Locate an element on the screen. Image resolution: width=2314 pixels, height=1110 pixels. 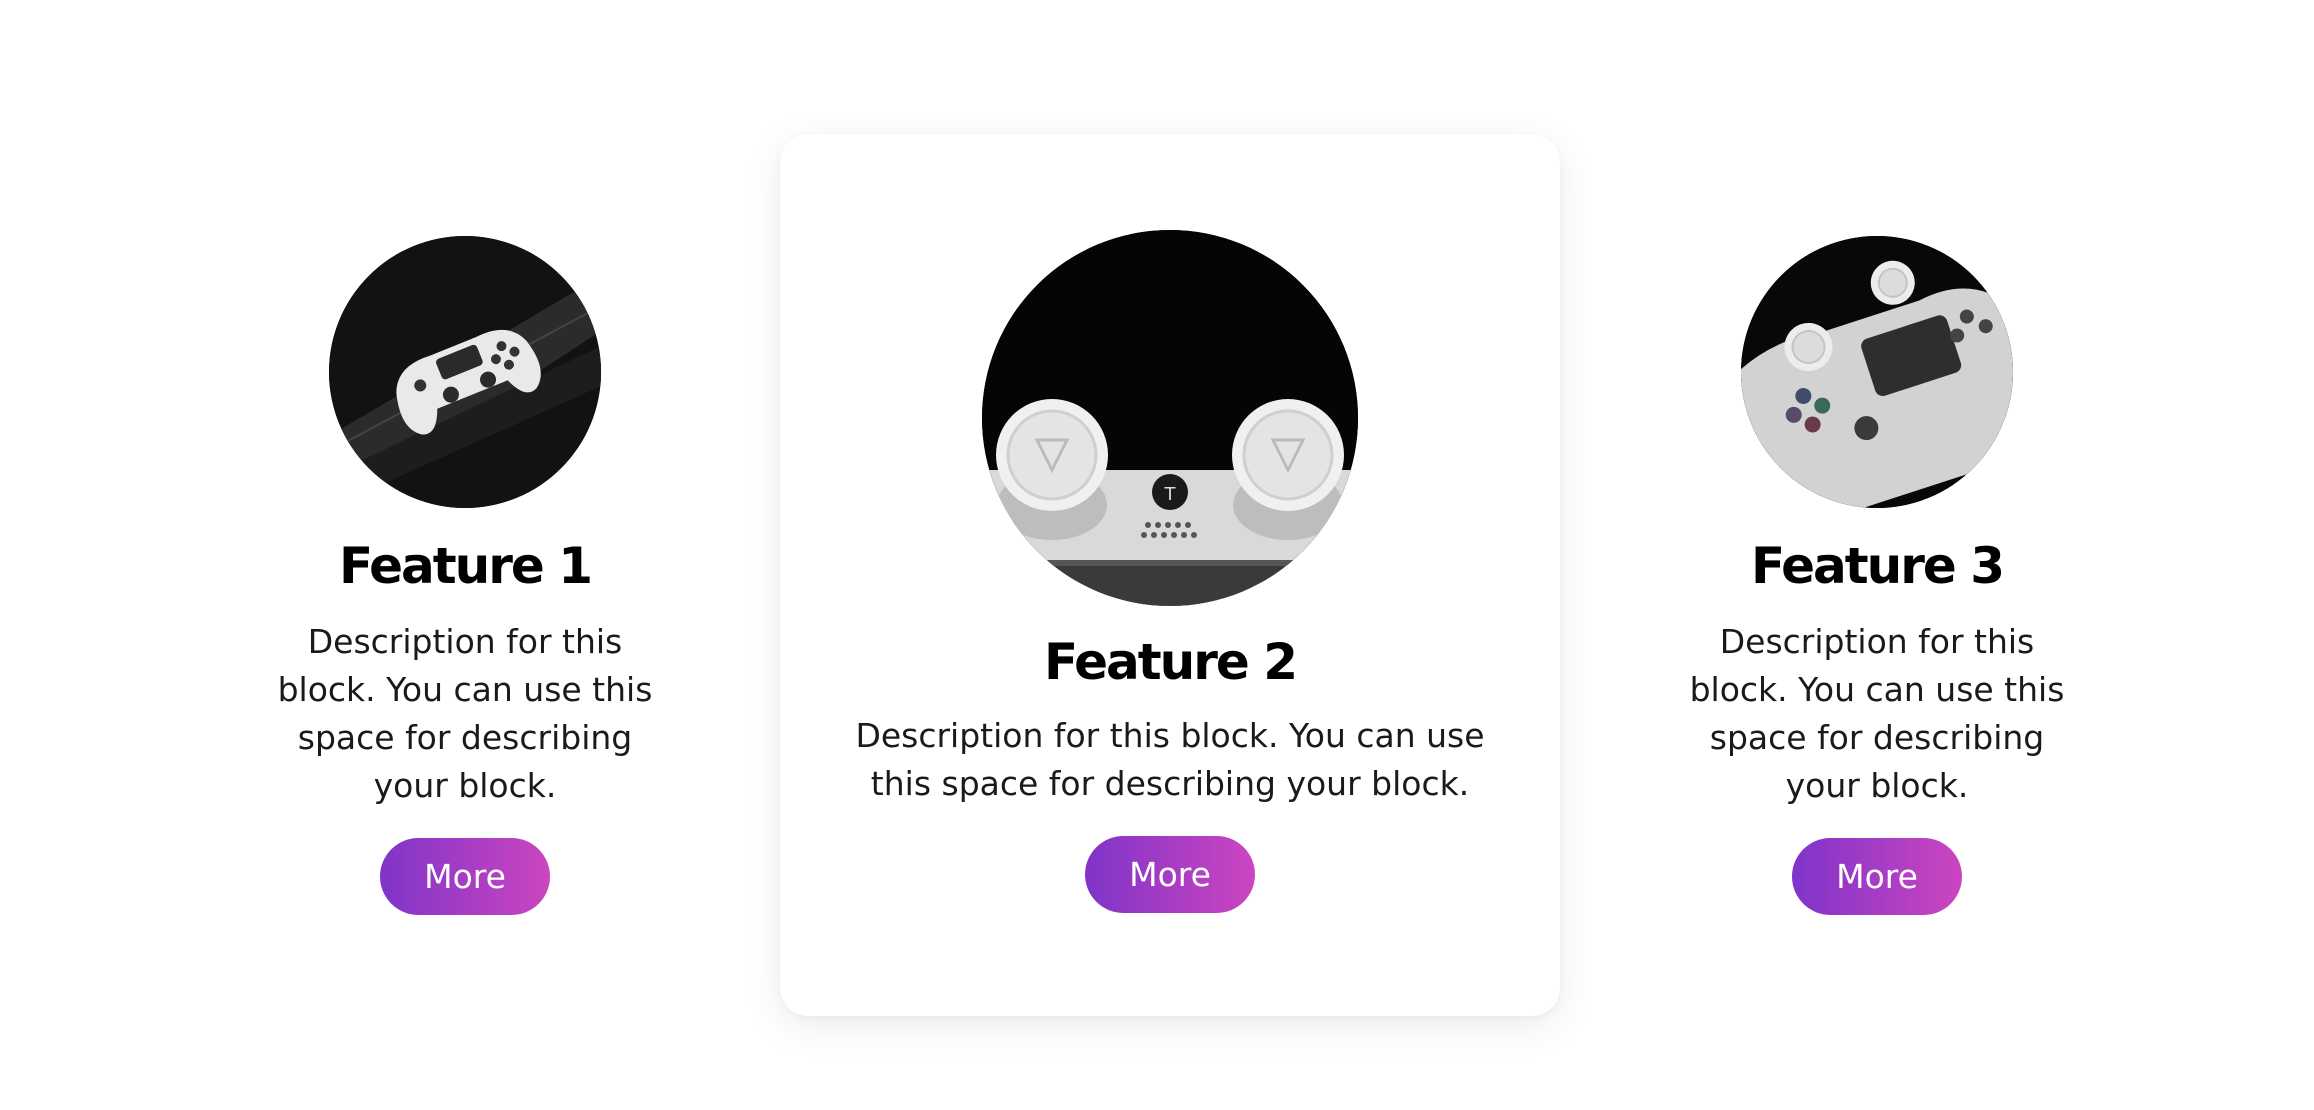
gamepad-closeup-photo-icon is located at coordinates (1877, 372).